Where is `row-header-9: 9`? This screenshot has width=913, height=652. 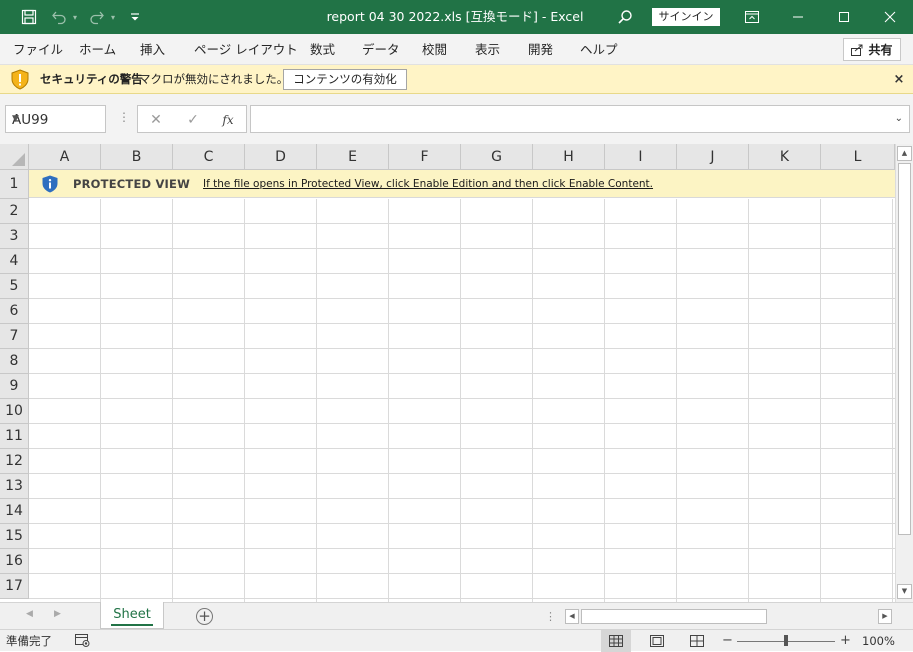
row-header-9: 9 is located at coordinates (14, 386).